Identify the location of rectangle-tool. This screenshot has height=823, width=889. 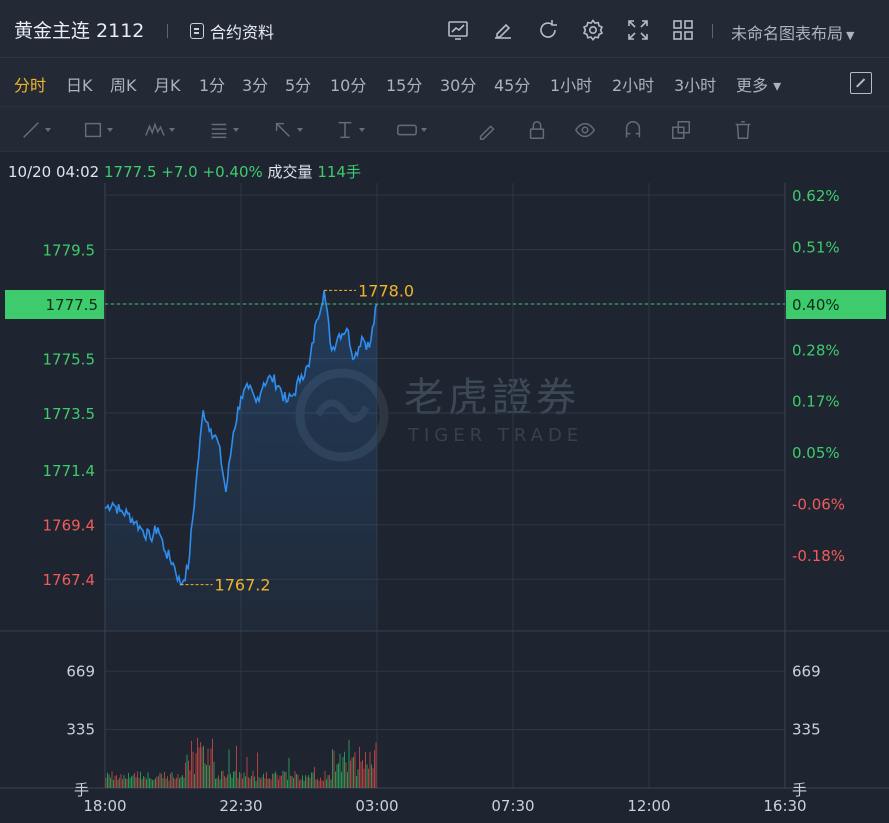
(100, 130).